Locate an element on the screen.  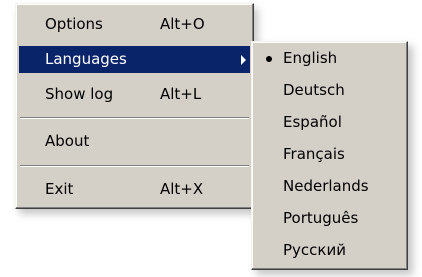
menu-item-label: Show log is located at coordinates (79, 94).